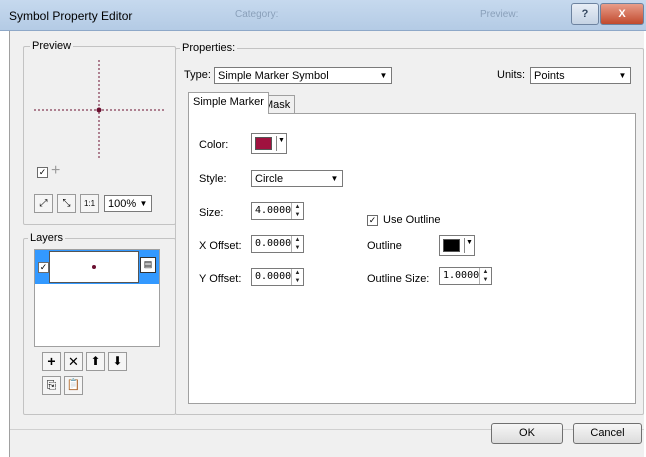  I want to click on add-layer-icon: +, so click(51, 361).